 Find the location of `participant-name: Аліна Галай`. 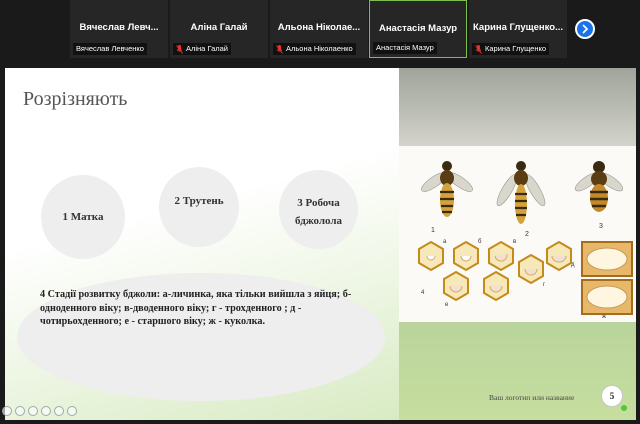

participant-name: Аліна Галай is located at coordinates (219, 27).